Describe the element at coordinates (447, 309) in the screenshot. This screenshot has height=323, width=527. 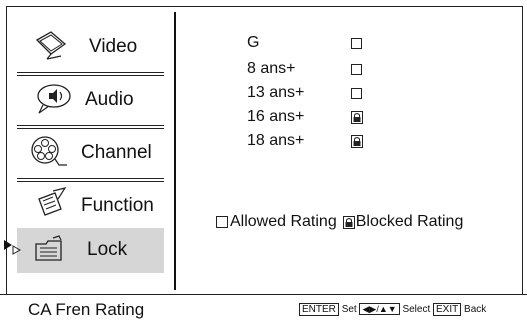
I see `exit-key-icon: EXIT` at that location.